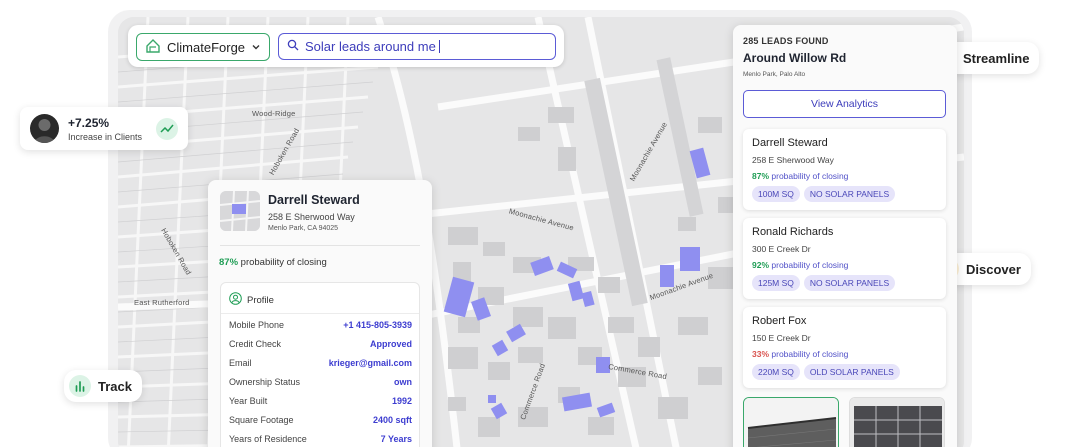  What do you see at coordinates (167, 129) in the screenshot?
I see `trend-up-icon` at bounding box center [167, 129].